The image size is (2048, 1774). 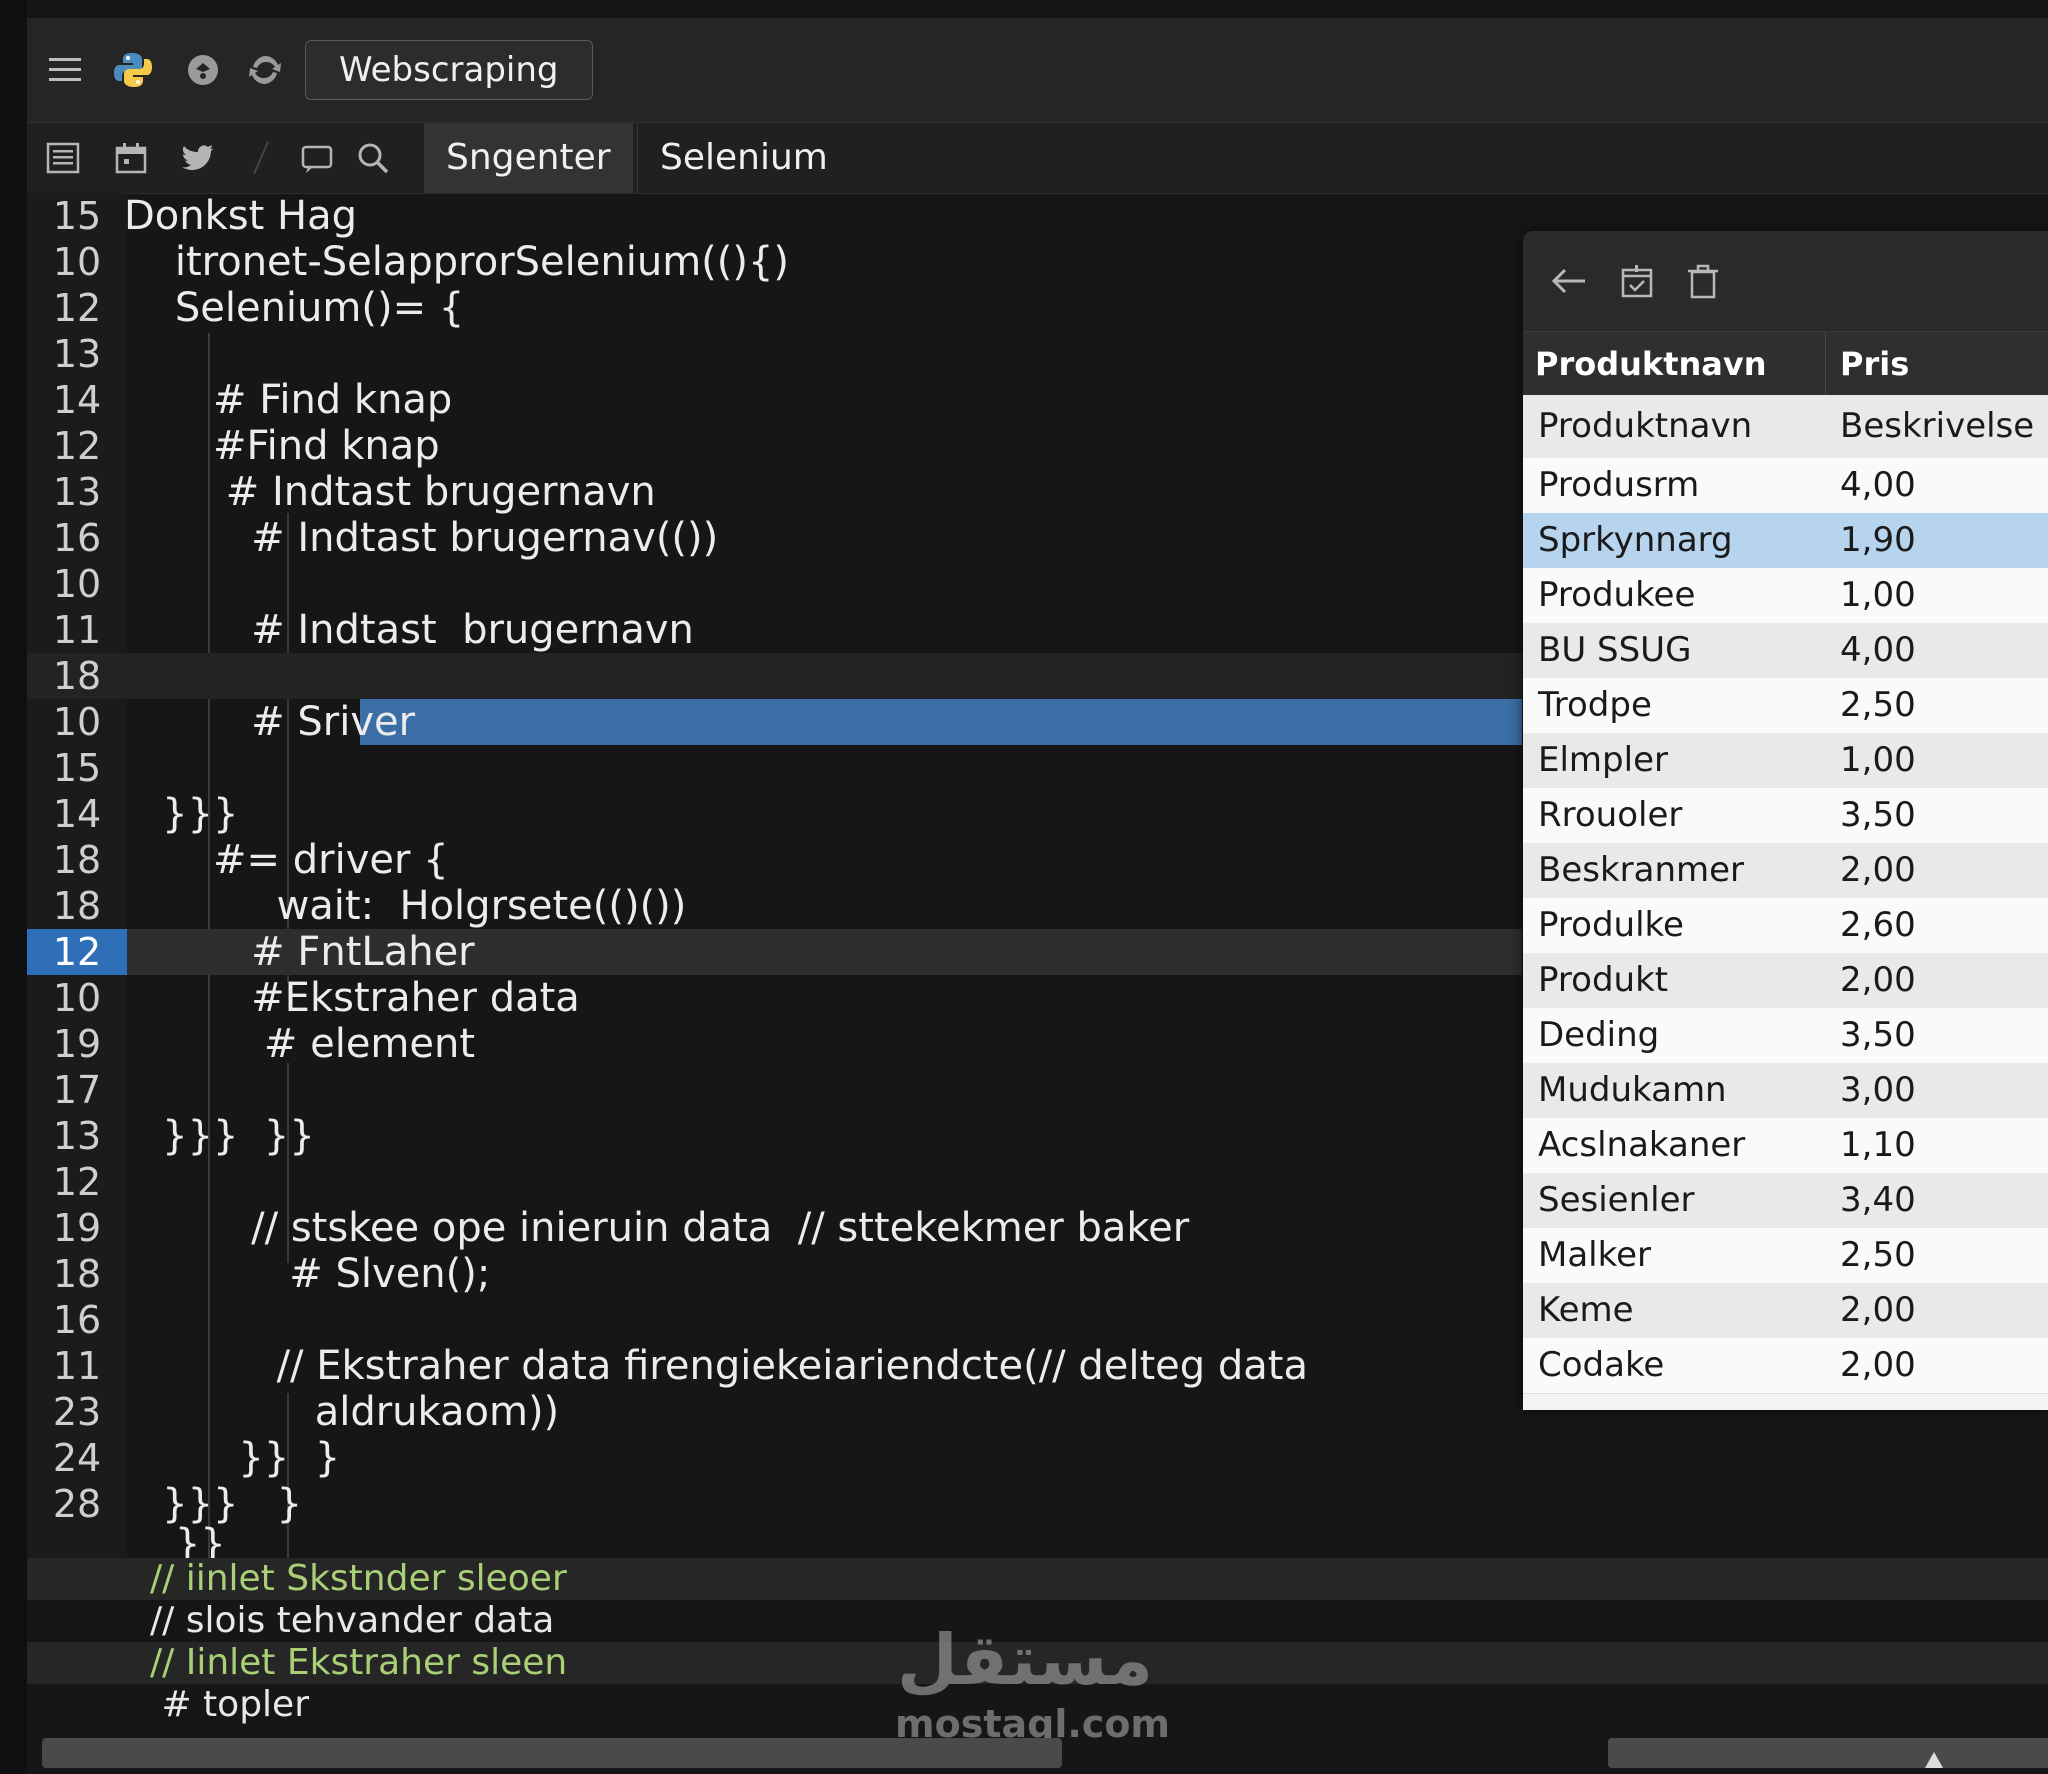 What do you see at coordinates (1785, 363) in the screenshot?
I see `table-header: Produktnavn Pris` at bounding box center [1785, 363].